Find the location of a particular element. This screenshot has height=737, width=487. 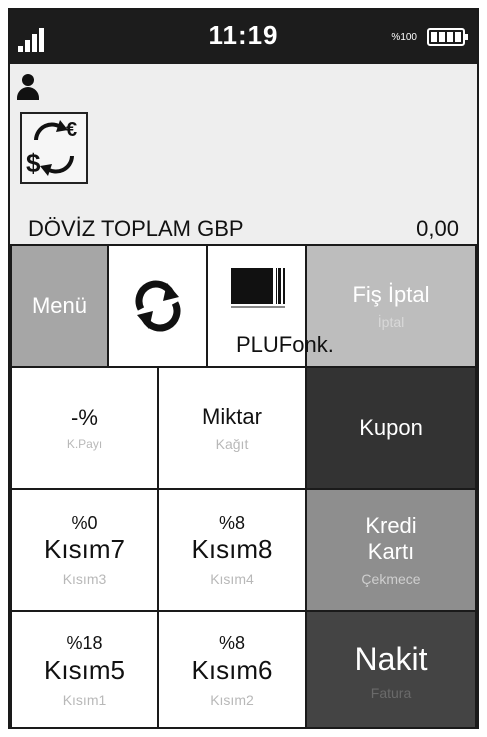

percent-sub: K.Payı is located at coordinates (84, 444).